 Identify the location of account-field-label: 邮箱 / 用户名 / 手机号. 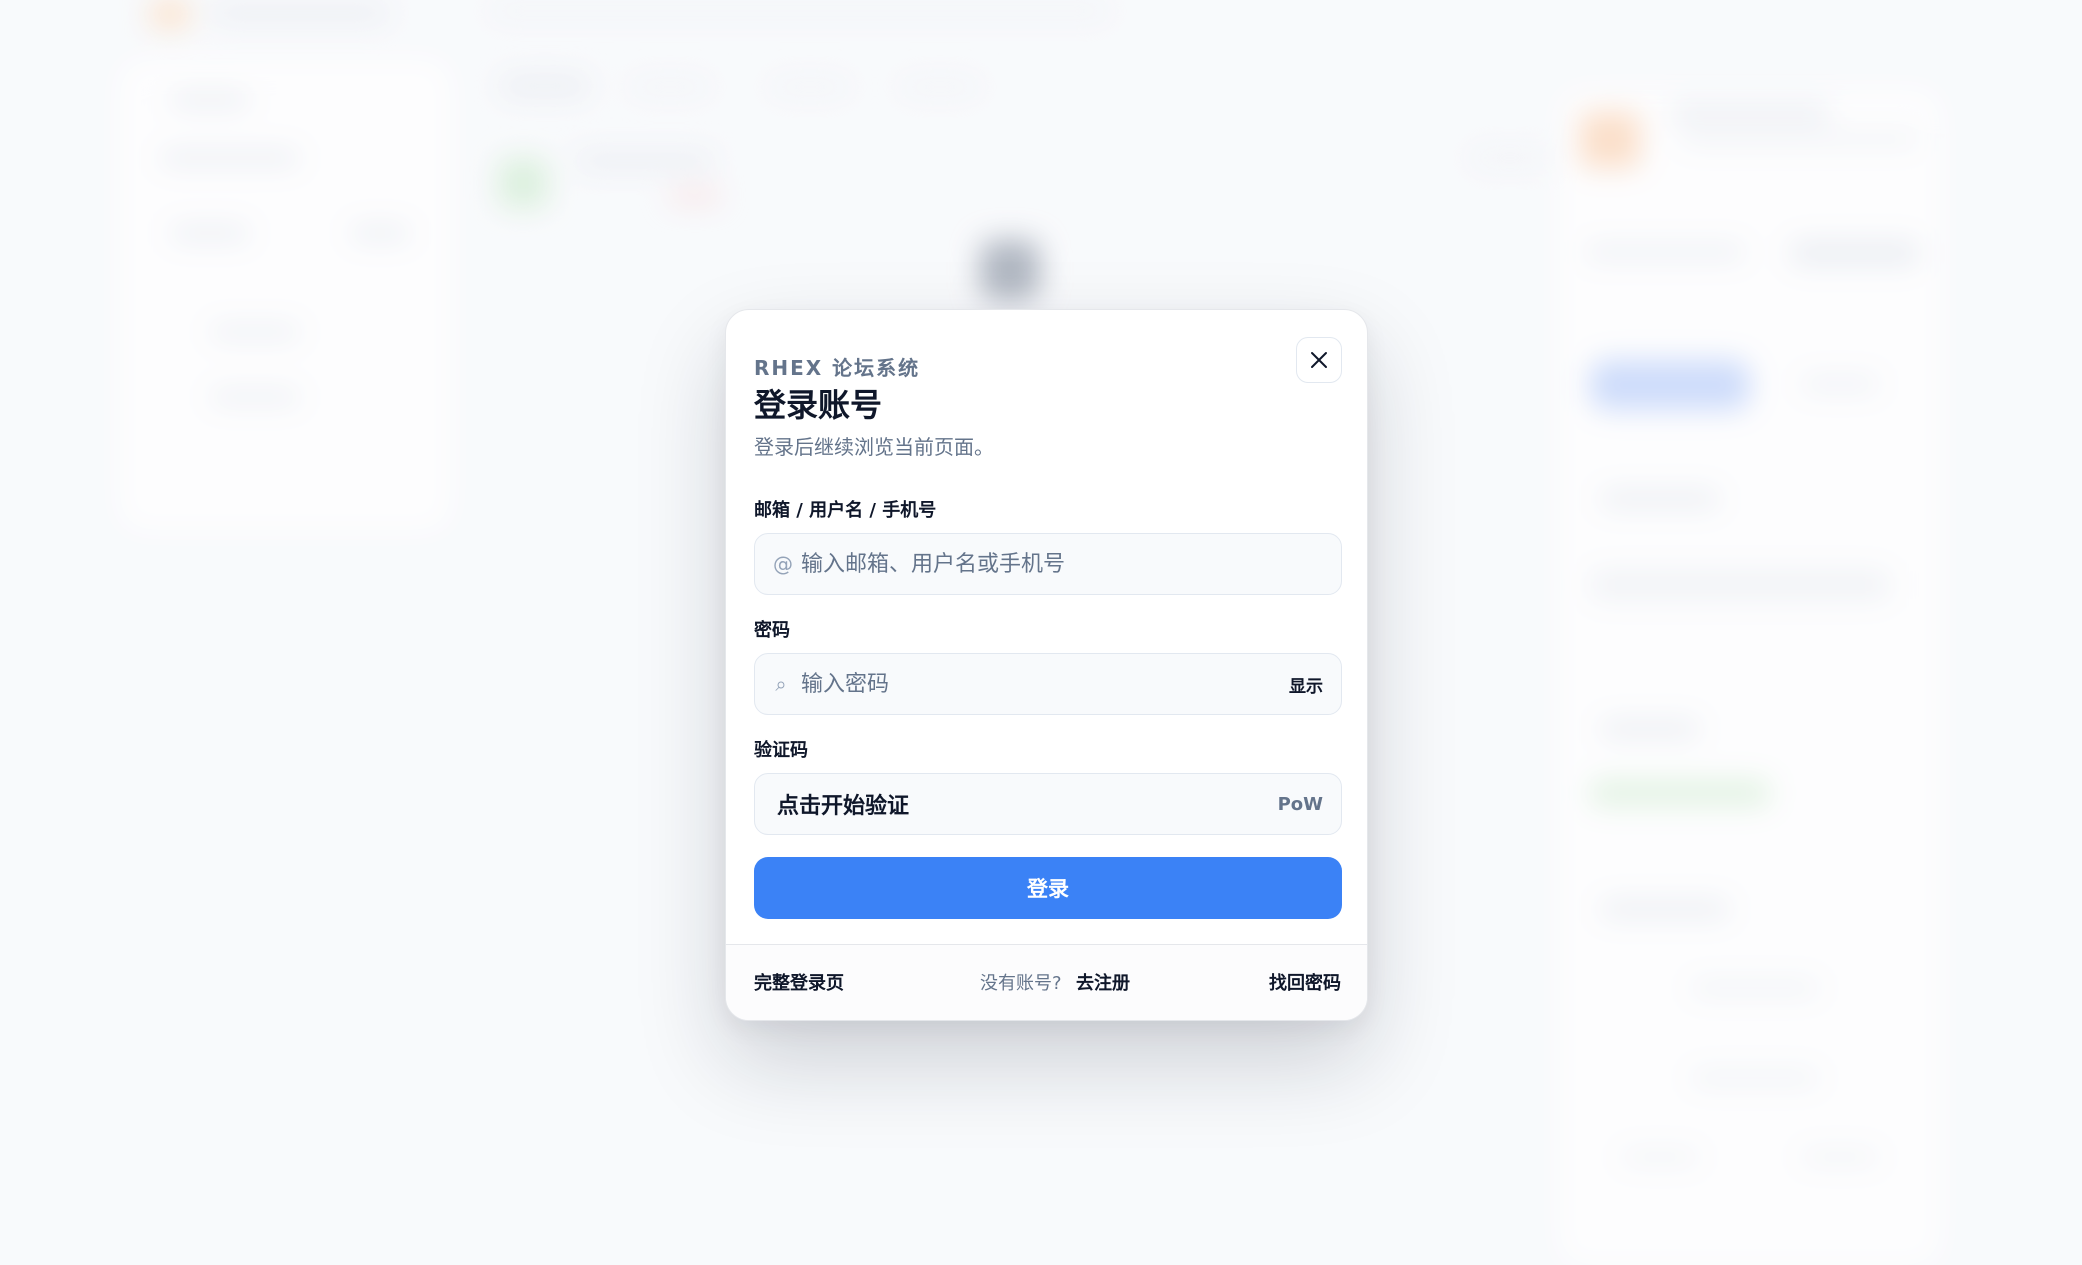
(845, 510).